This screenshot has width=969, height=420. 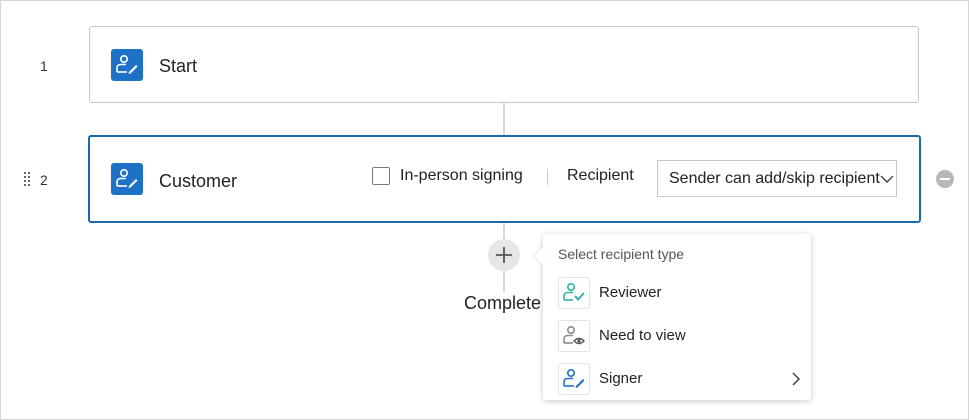 What do you see at coordinates (381, 176) in the screenshot?
I see `in-person-signing-checkbox` at bounding box center [381, 176].